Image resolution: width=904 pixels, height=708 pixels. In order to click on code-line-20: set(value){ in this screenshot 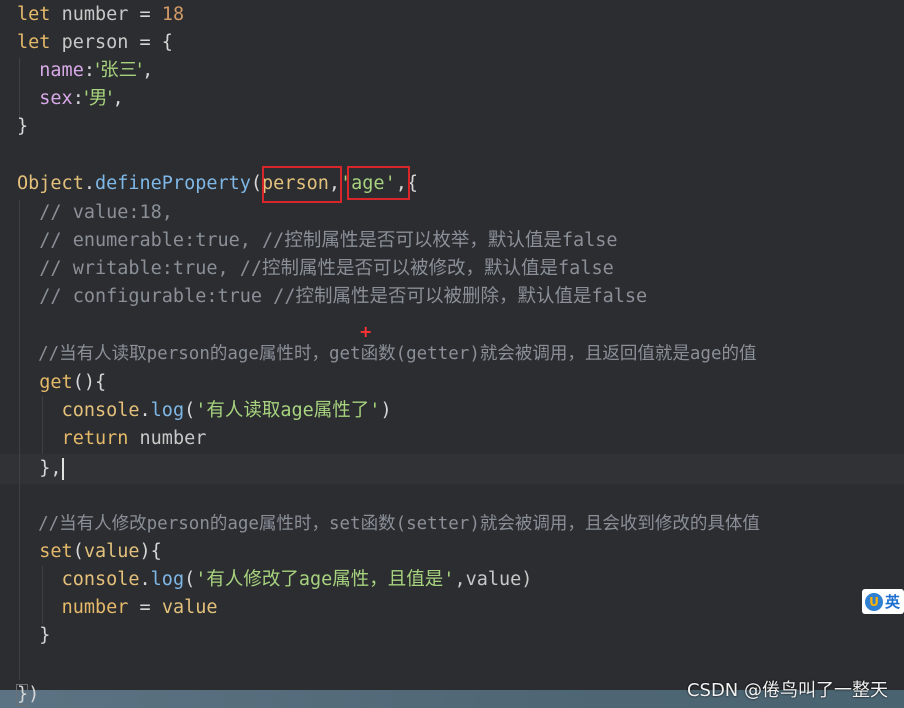, I will do `click(89, 552)`.